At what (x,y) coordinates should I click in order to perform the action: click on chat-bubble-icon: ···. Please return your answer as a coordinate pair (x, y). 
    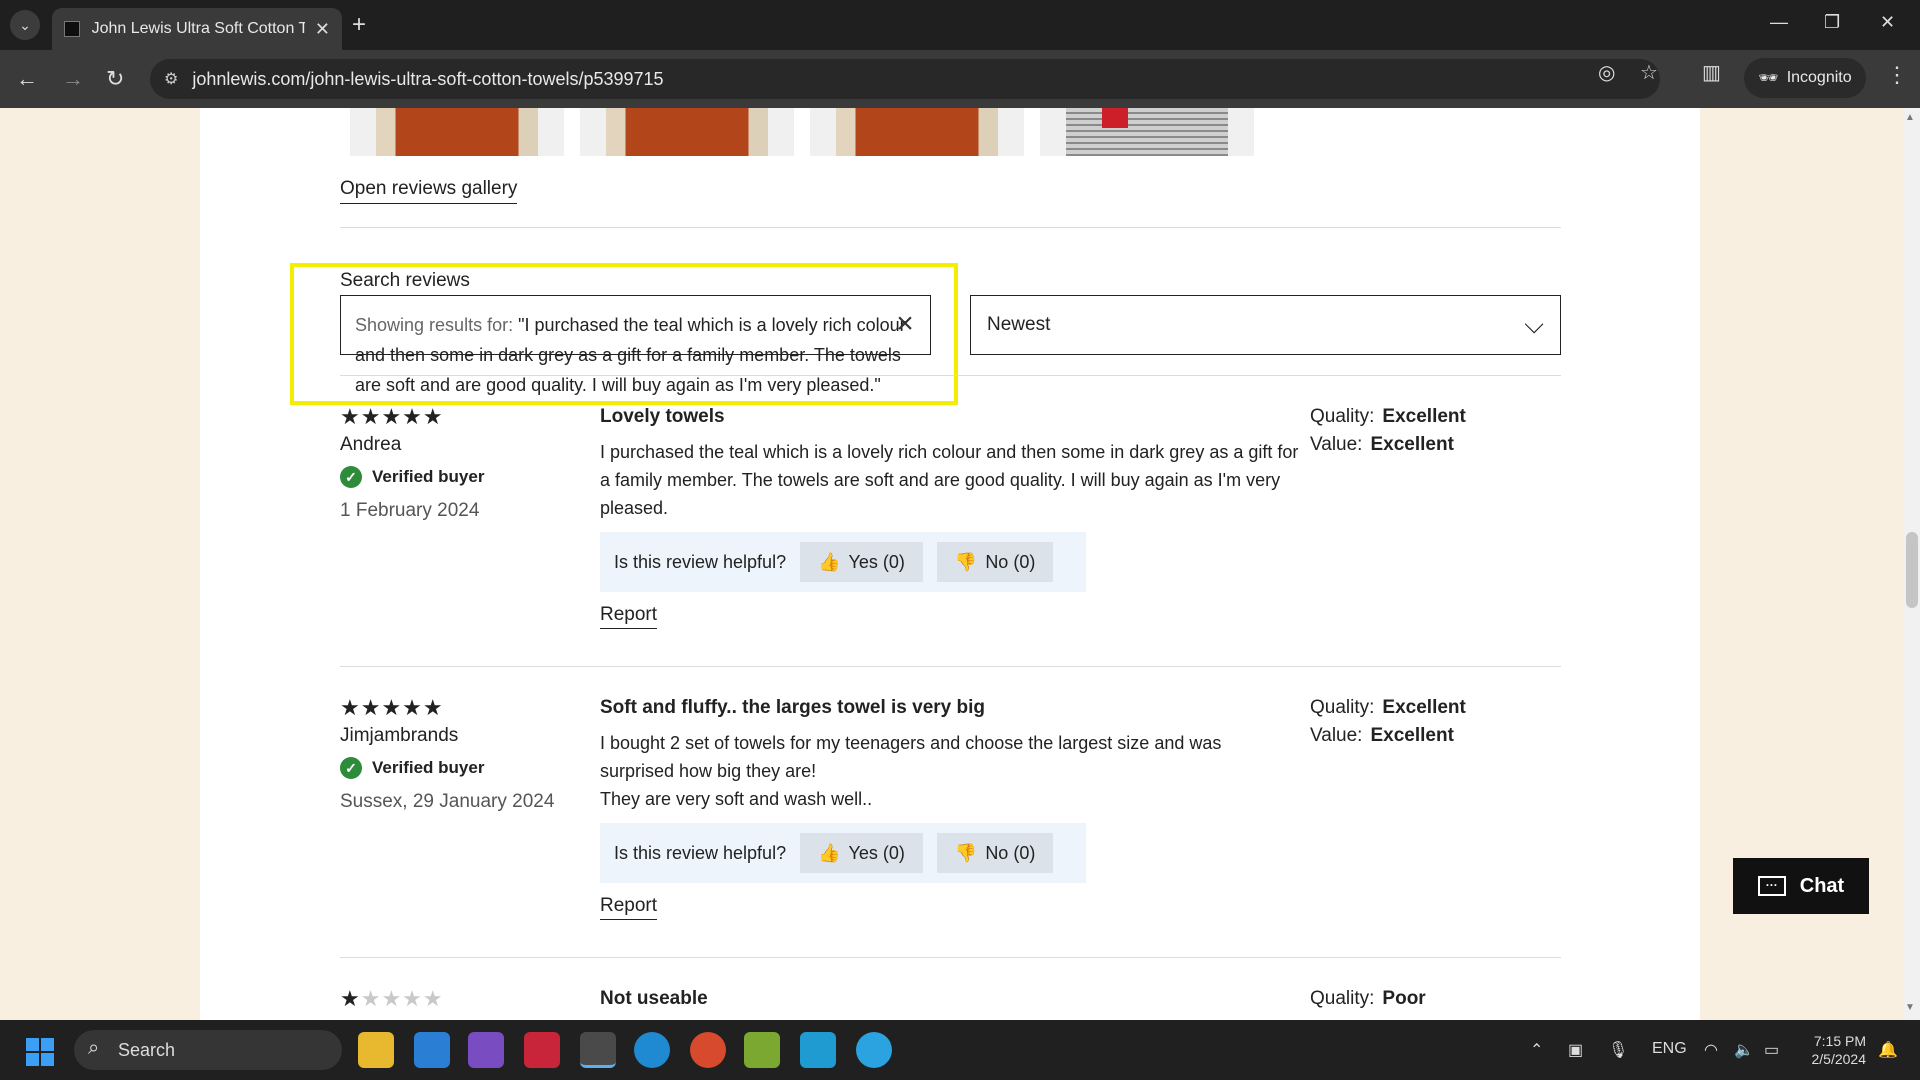
    Looking at the image, I should click on (1771, 886).